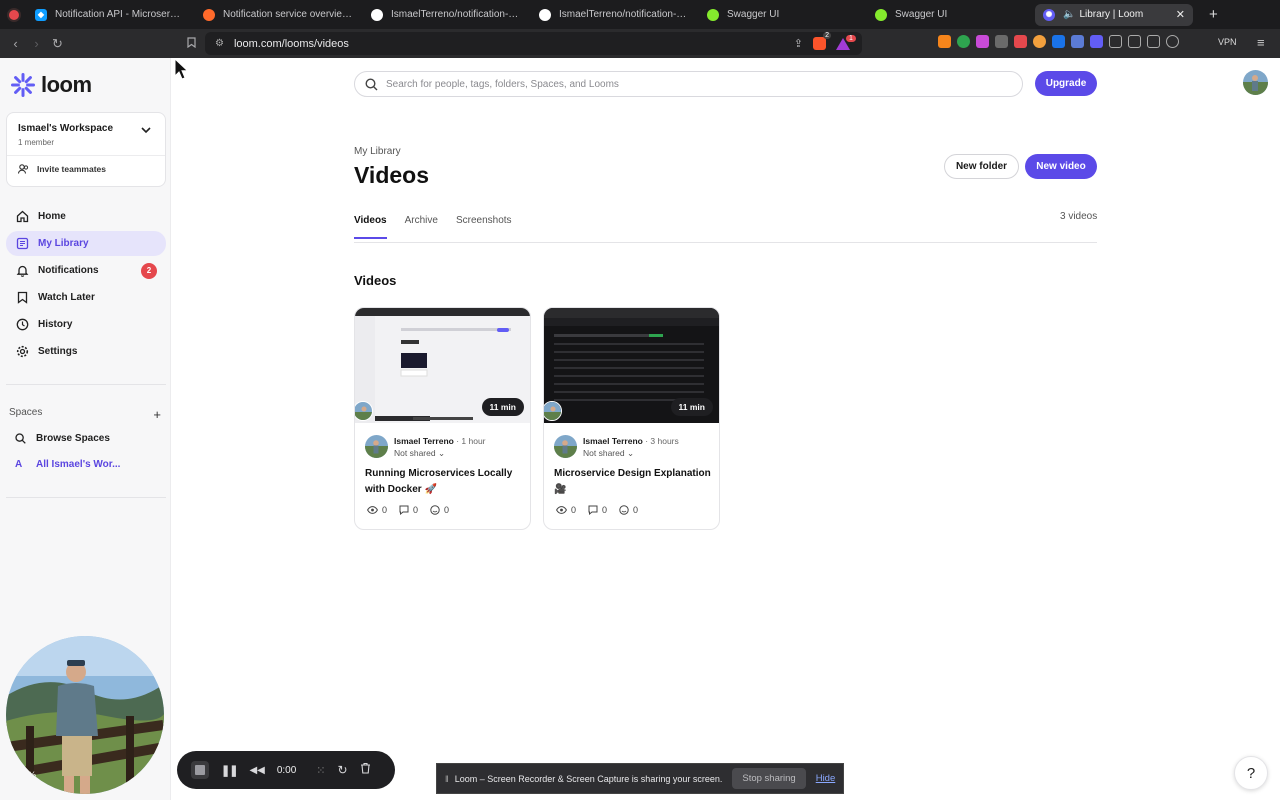 This screenshot has width=1280, height=800. What do you see at coordinates (447, 510) in the screenshot?
I see `reactions-count: 0` at bounding box center [447, 510].